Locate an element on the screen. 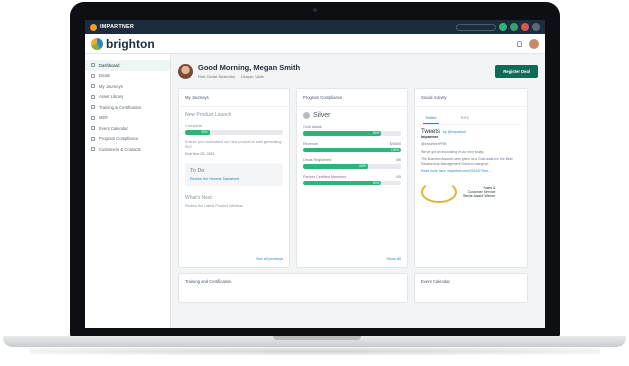 The height and width of the screenshot is (366, 629). register-deal-button: Register Deal is located at coordinates (516, 71).